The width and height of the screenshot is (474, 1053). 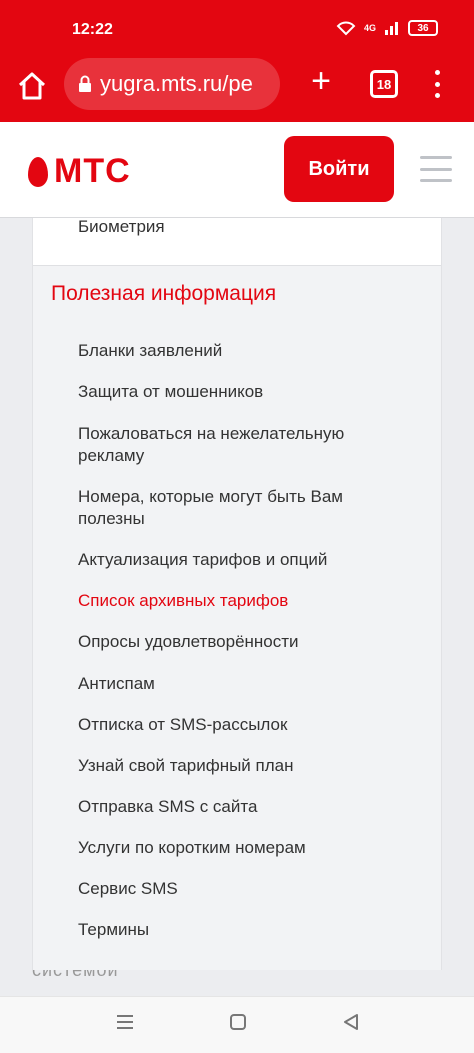 I want to click on recents-menu-icon, so click(x=125, y=1022).